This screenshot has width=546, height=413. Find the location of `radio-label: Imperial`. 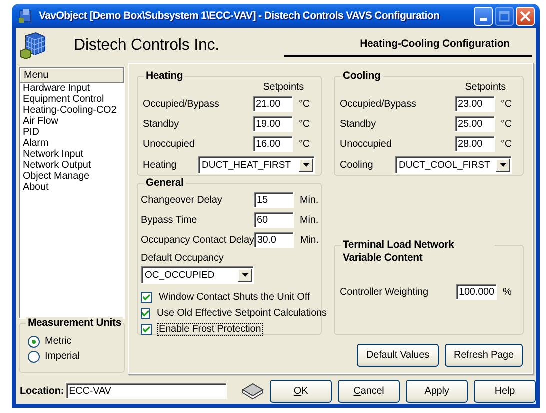

radio-label: Imperial is located at coordinates (62, 356).